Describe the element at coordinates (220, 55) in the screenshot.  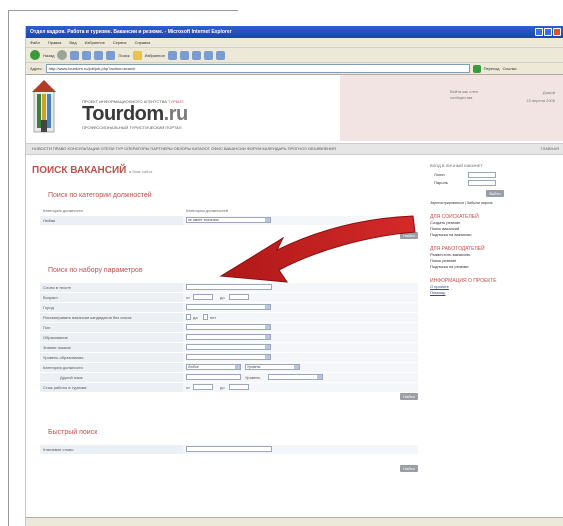
I see `edit-icon` at that location.